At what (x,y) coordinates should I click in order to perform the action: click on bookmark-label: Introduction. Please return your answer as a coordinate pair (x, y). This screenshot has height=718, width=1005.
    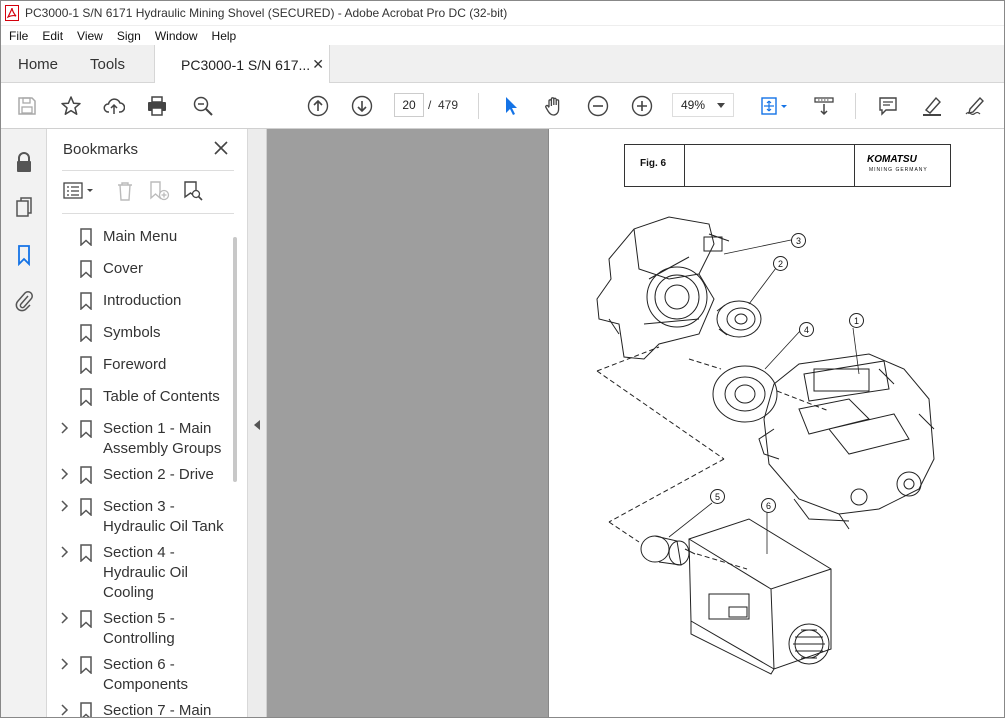
    Looking at the image, I should click on (142, 300).